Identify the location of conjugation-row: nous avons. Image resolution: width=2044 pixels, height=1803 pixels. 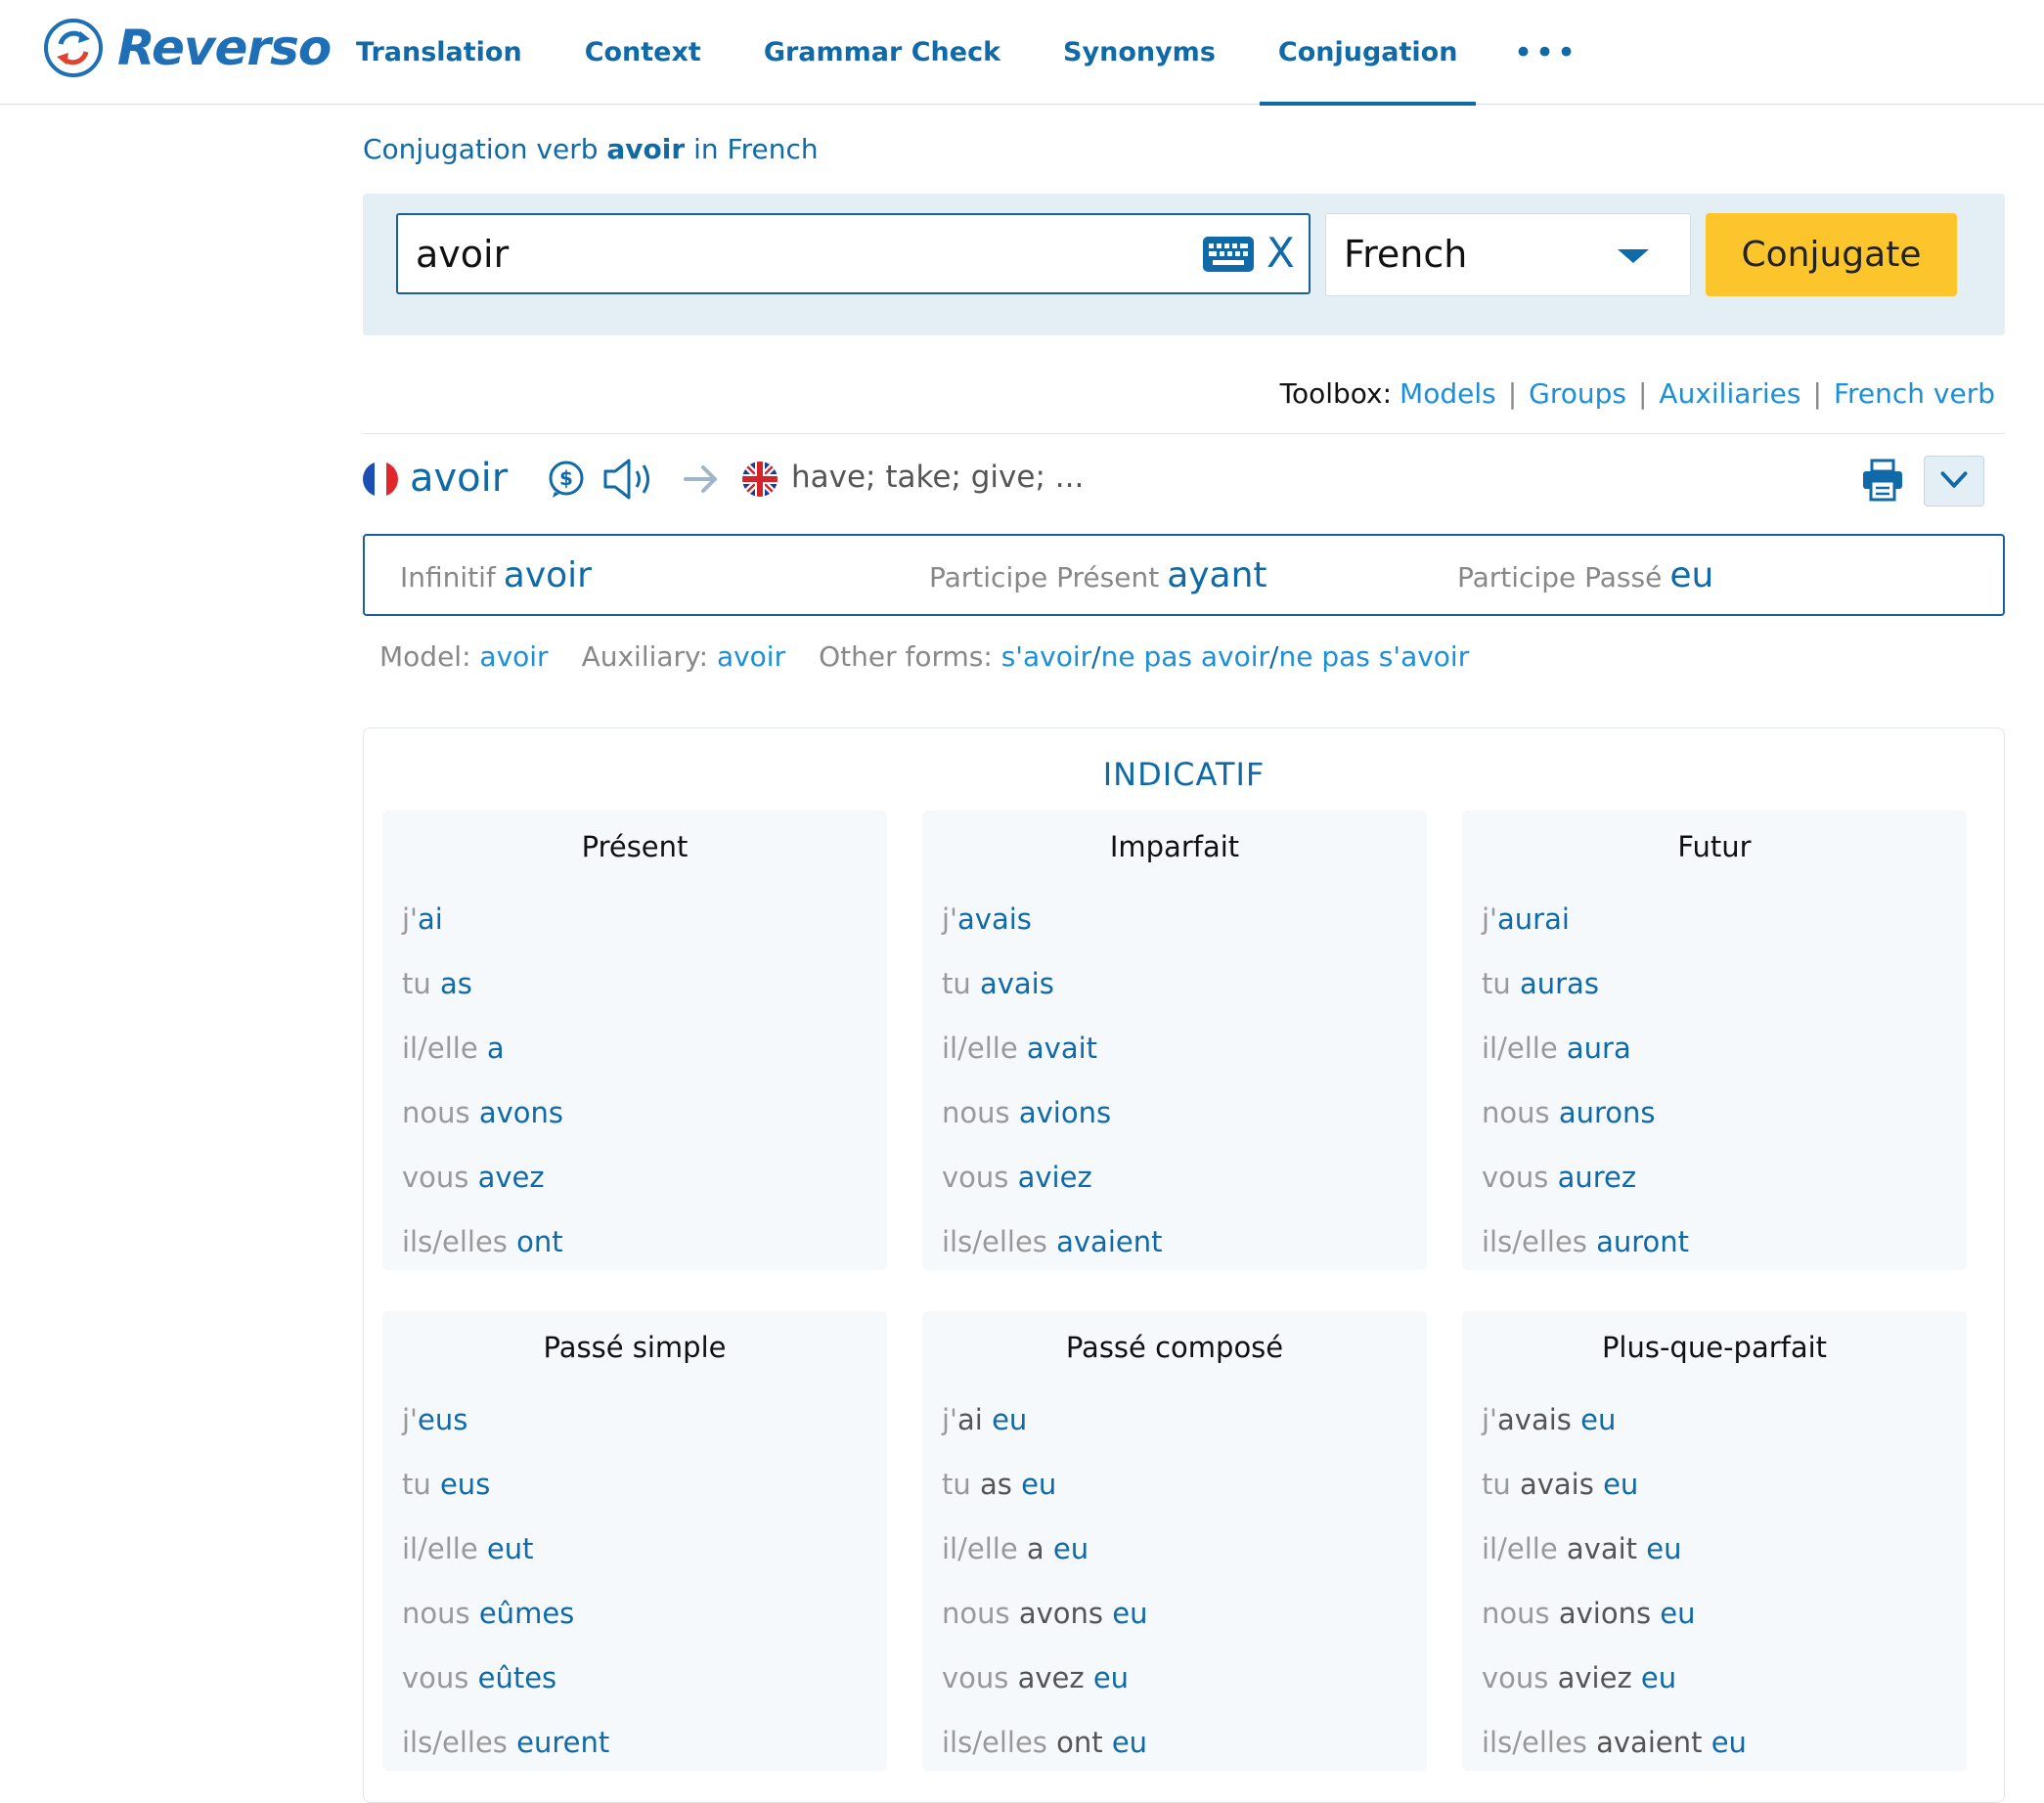
(482, 1112).